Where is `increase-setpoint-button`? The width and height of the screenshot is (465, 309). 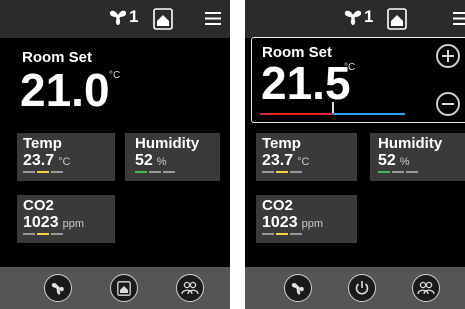 increase-setpoint-button is located at coordinates (448, 56).